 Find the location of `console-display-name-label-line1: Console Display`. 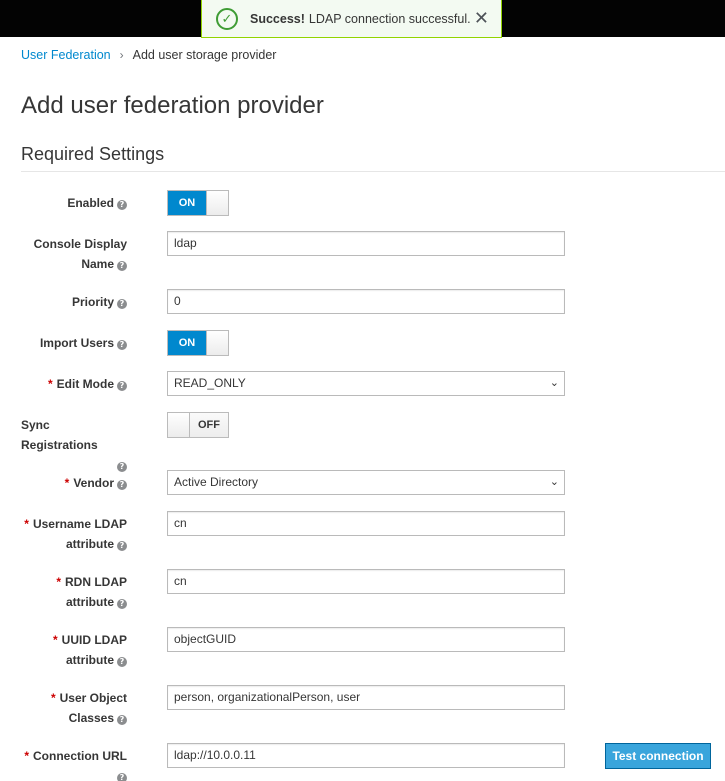

console-display-name-label-line1: Console Display is located at coordinates (80, 244).